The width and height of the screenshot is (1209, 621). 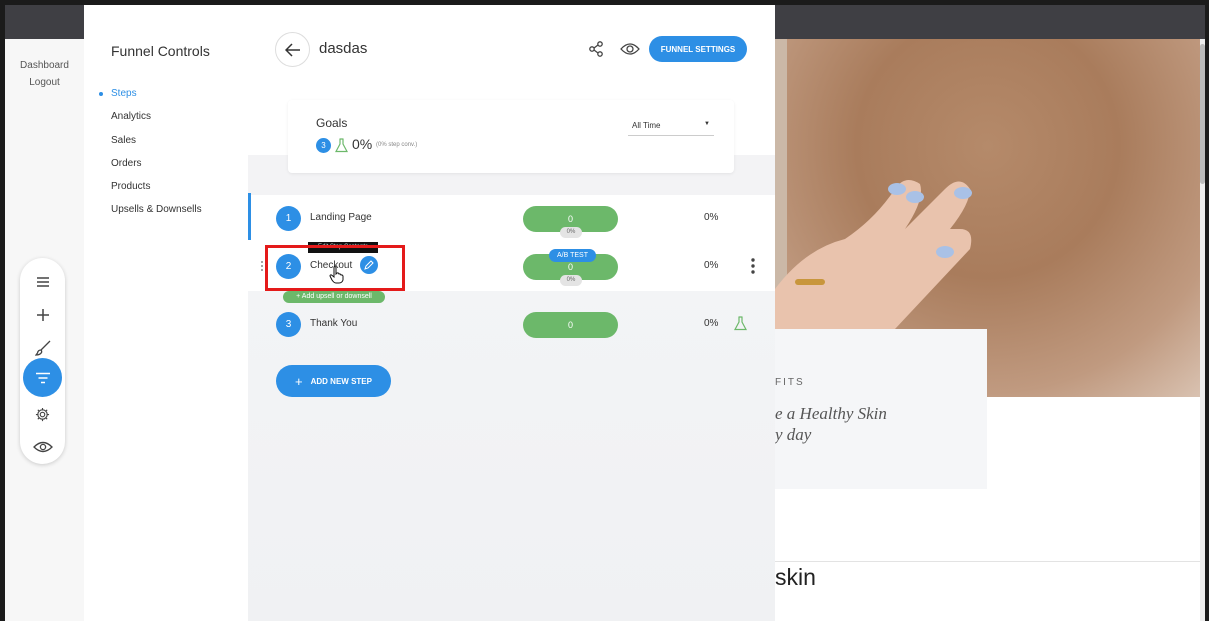 I want to click on goals-card: Goals 3 0% (0% step conv.) All Time ▼, so click(x=511, y=136).